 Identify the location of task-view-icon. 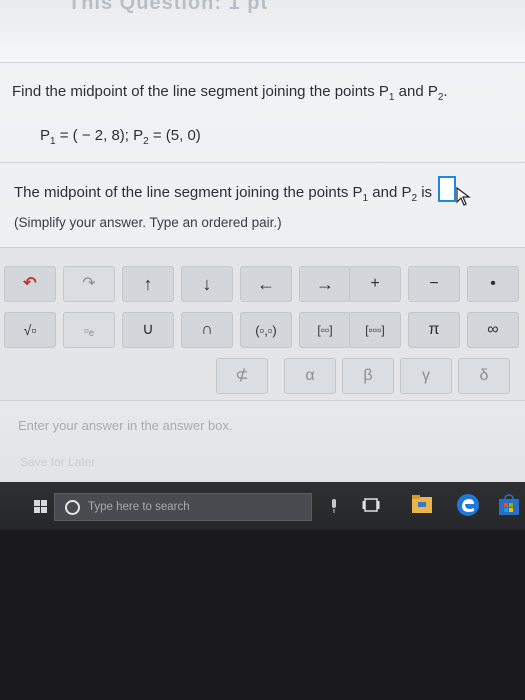
(371, 505).